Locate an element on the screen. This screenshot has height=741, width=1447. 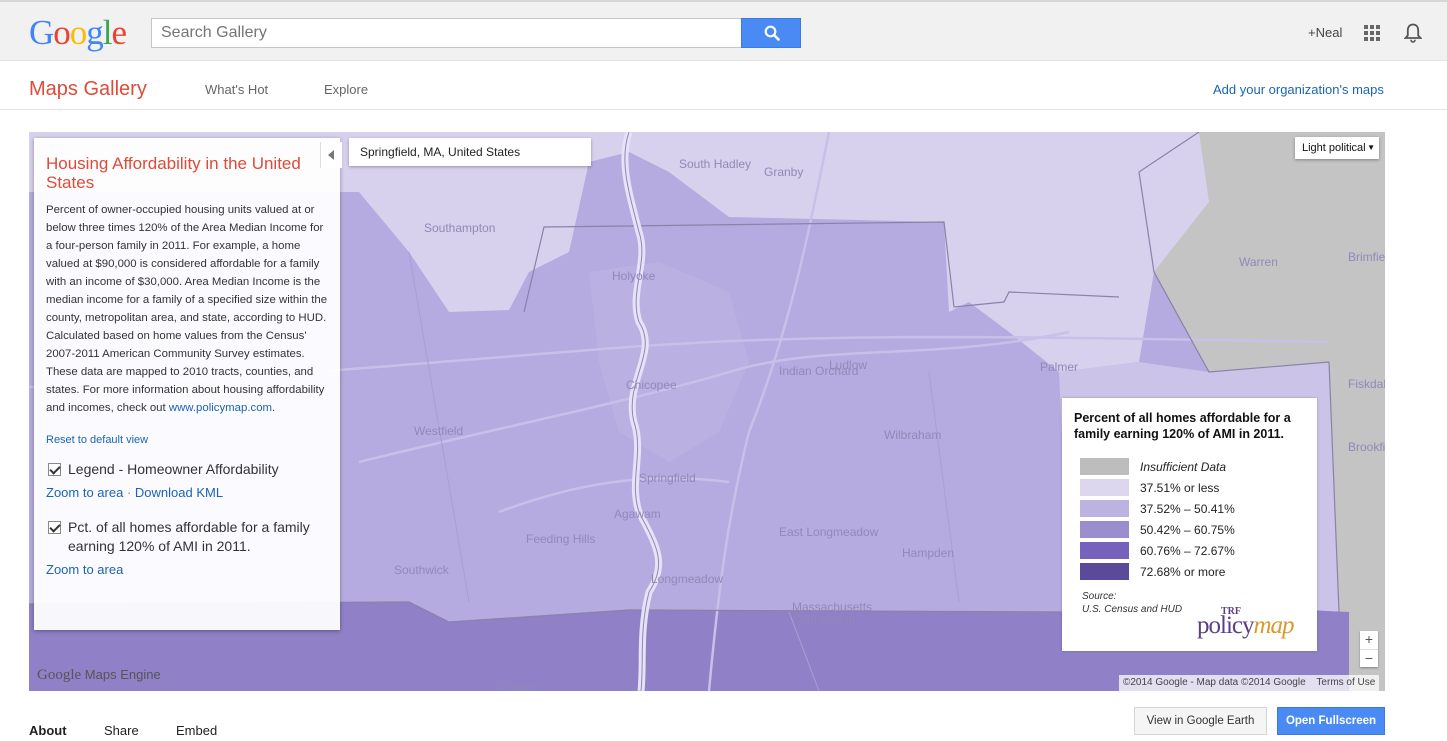
chevron-left-icon is located at coordinates (331, 155).